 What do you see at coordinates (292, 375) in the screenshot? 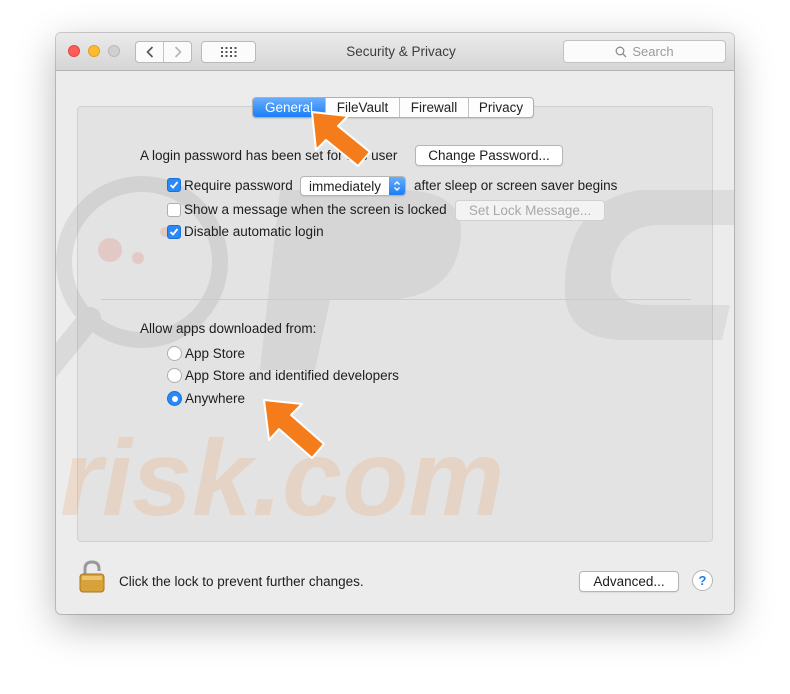
I see `radio-app-store-identified-label: App Store and identified developers` at bounding box center [292, 375].